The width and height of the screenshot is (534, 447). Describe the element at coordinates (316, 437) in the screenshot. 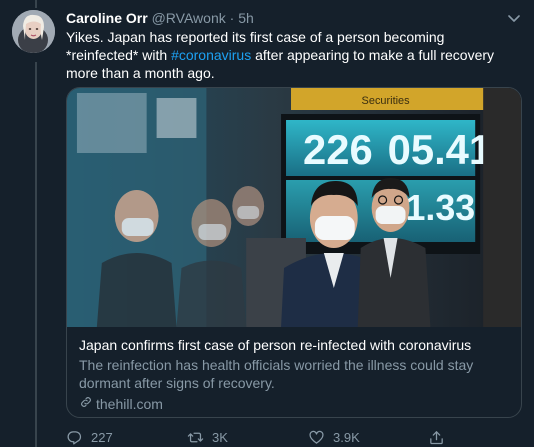

I see `heart-icon` at that location.